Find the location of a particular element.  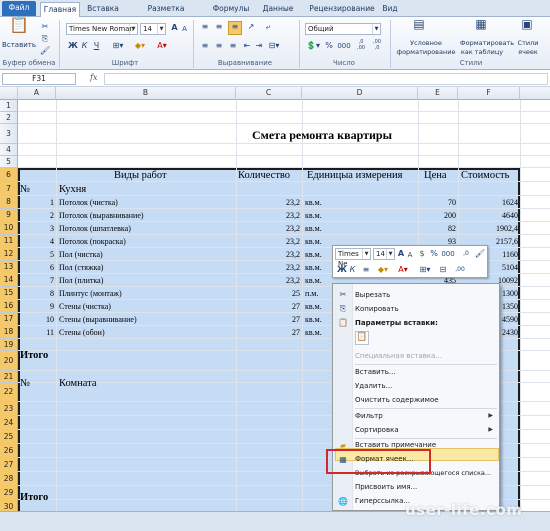

tab-review: Рецензирование is located at coordinates (342, 9).